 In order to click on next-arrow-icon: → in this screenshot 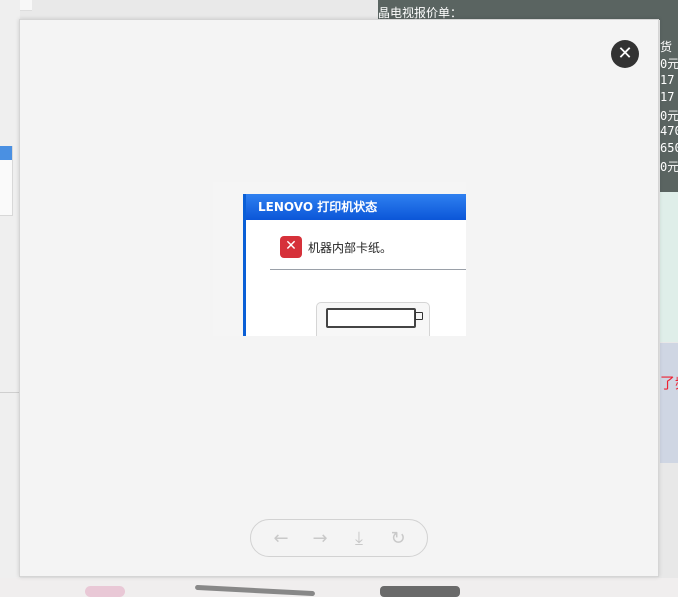, I will do `click(320, 539)`.